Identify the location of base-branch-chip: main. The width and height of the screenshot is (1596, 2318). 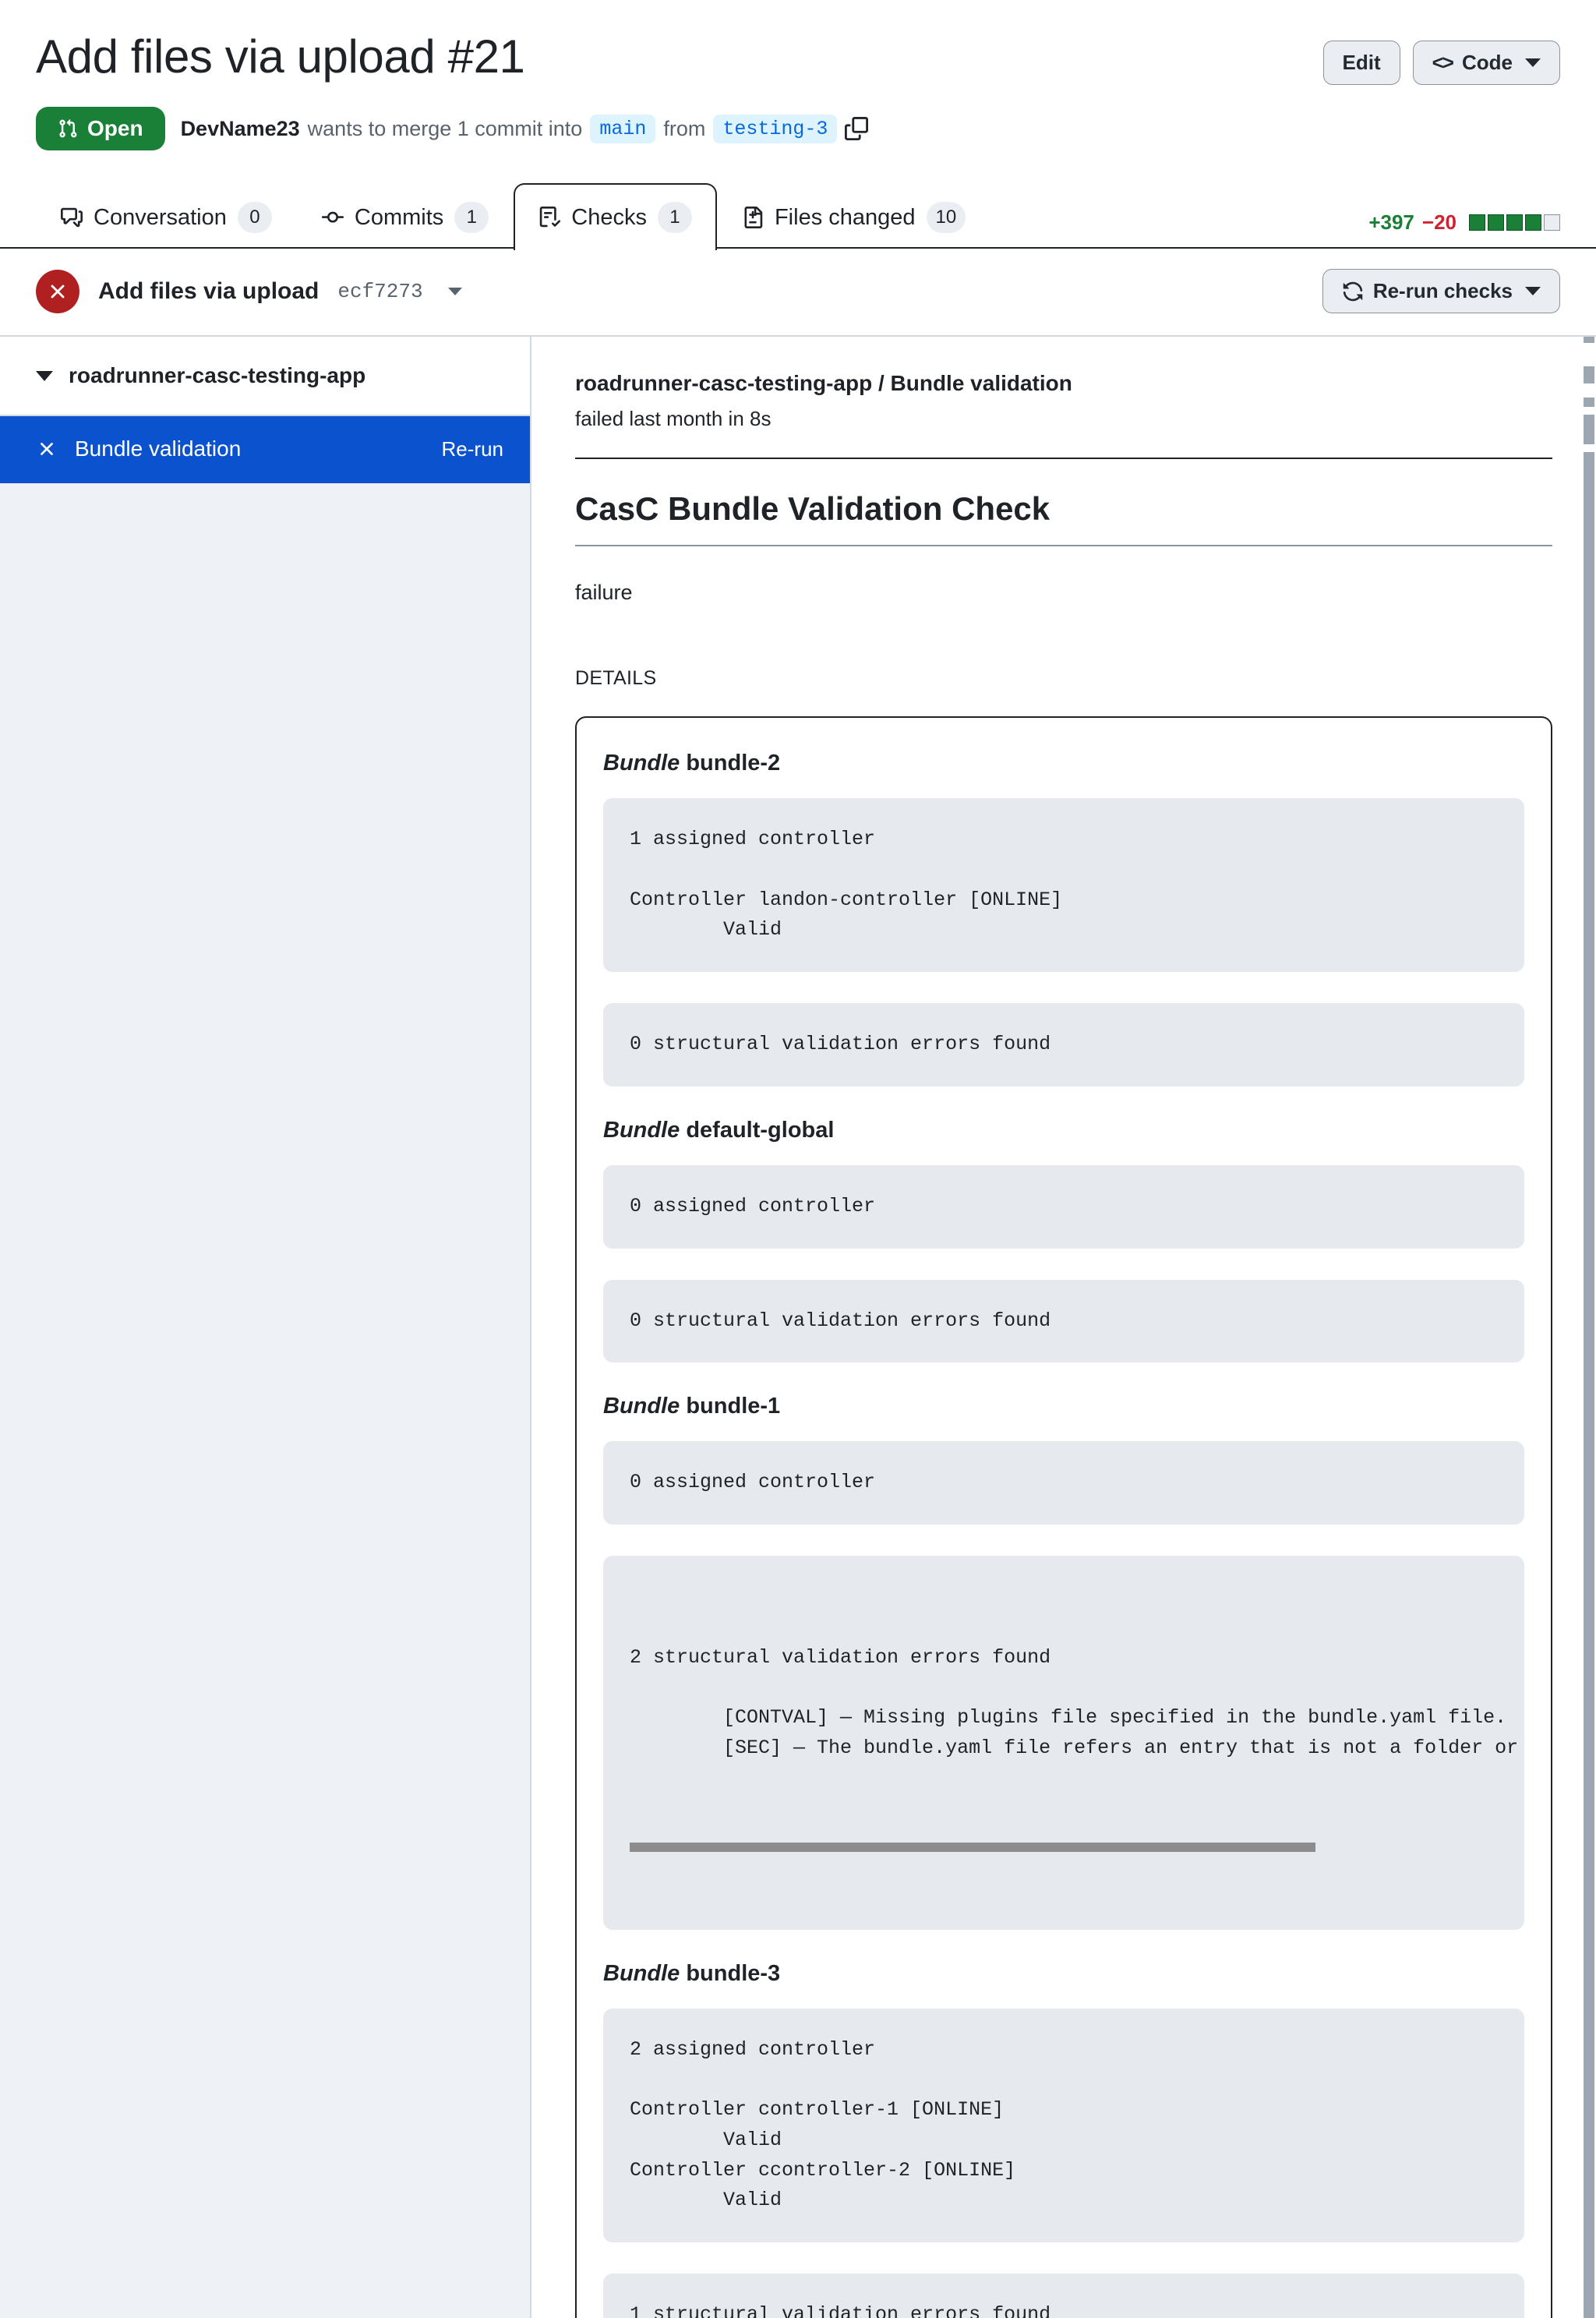
(623, 128).